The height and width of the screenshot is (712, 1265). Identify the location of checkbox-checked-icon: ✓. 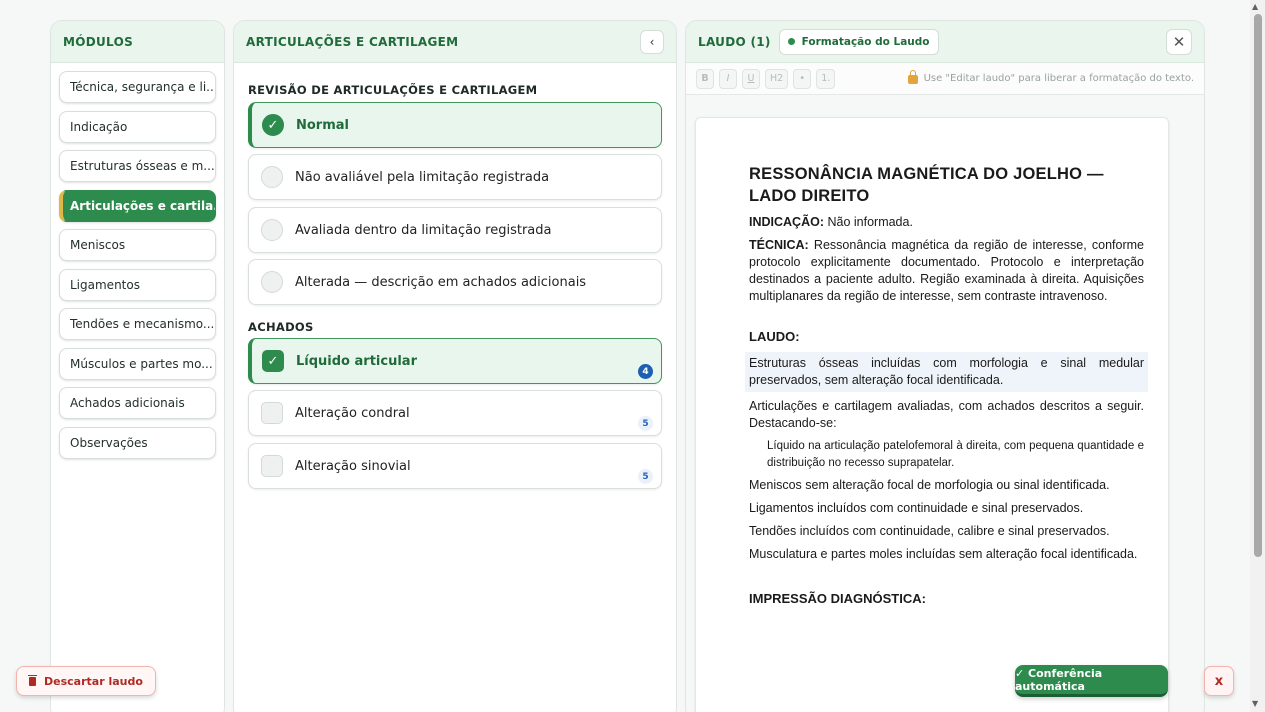
(273, 361).